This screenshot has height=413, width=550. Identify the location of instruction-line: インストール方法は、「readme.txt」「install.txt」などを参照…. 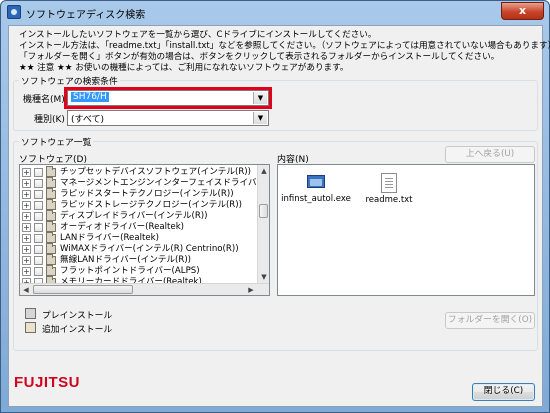
(284, 46).